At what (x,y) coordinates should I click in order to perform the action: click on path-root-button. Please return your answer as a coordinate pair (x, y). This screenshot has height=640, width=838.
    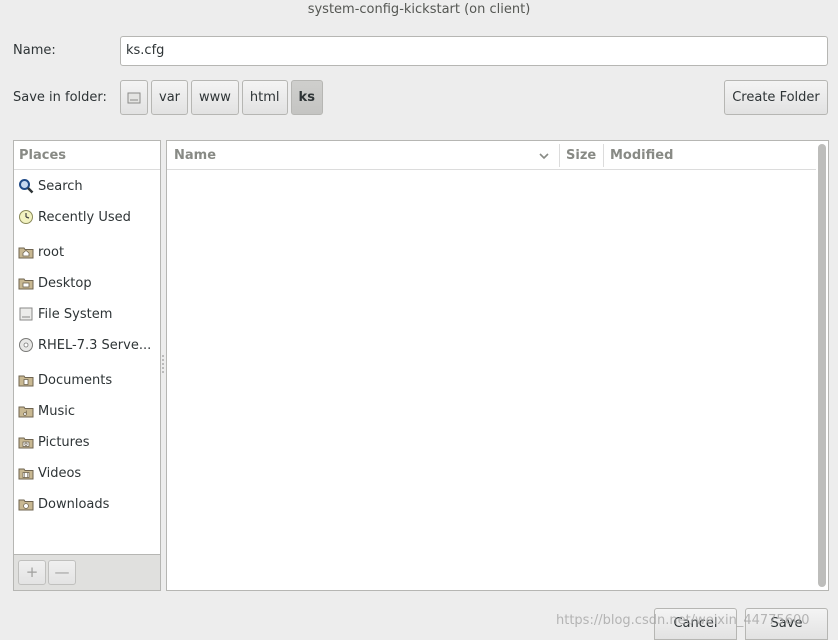
    Looking at the image, I should click on (134, 97).